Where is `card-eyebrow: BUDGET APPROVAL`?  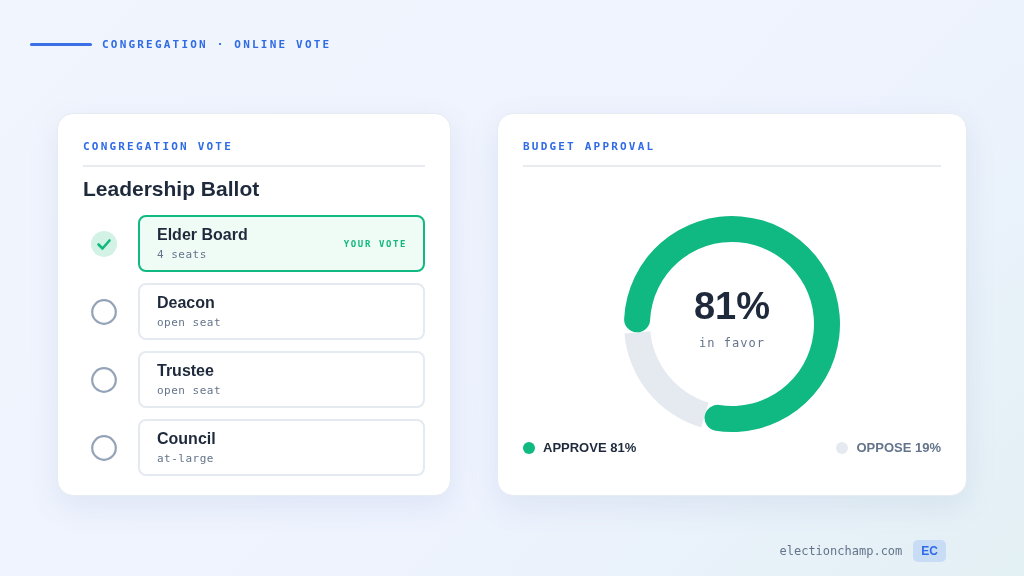
card-eyebrow: BUDGET APPROVAL is located at coordinates (590, 146).